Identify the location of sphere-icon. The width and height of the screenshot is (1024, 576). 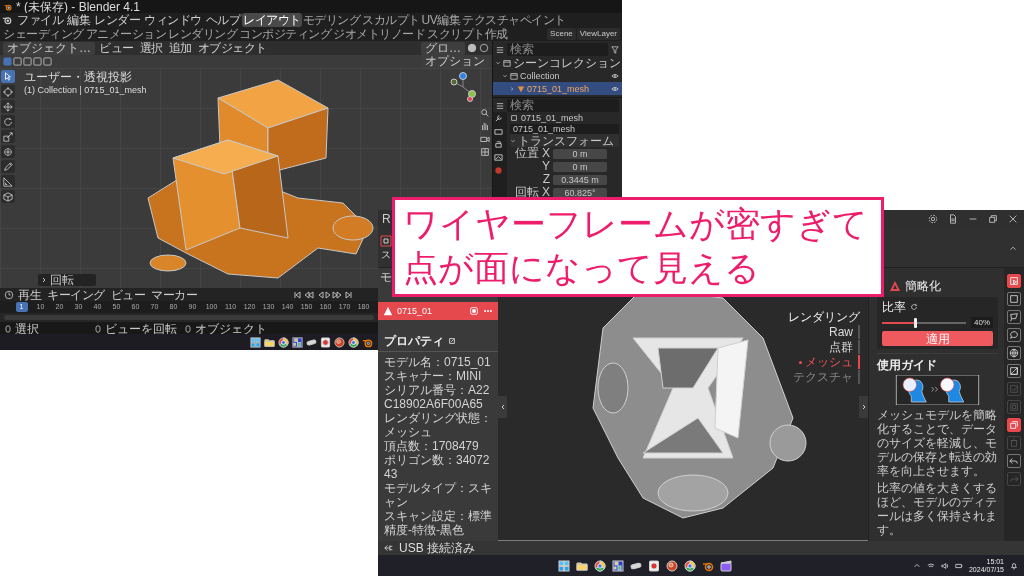
(498, 170).